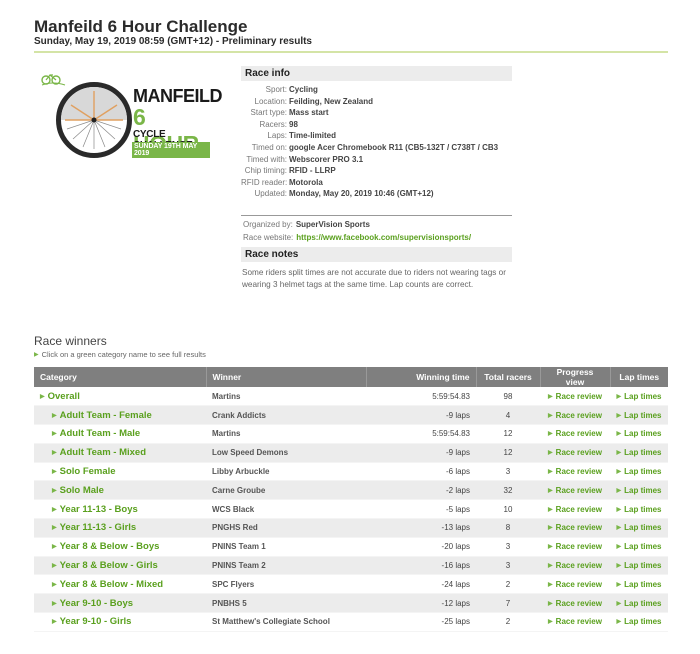 Image resolution: width=700 pixels, height=654 pixels. Describe the element at coordinates (271, 622) in the screenshot. I see `winner-name: St Matthew's Collegiate School` at that location.